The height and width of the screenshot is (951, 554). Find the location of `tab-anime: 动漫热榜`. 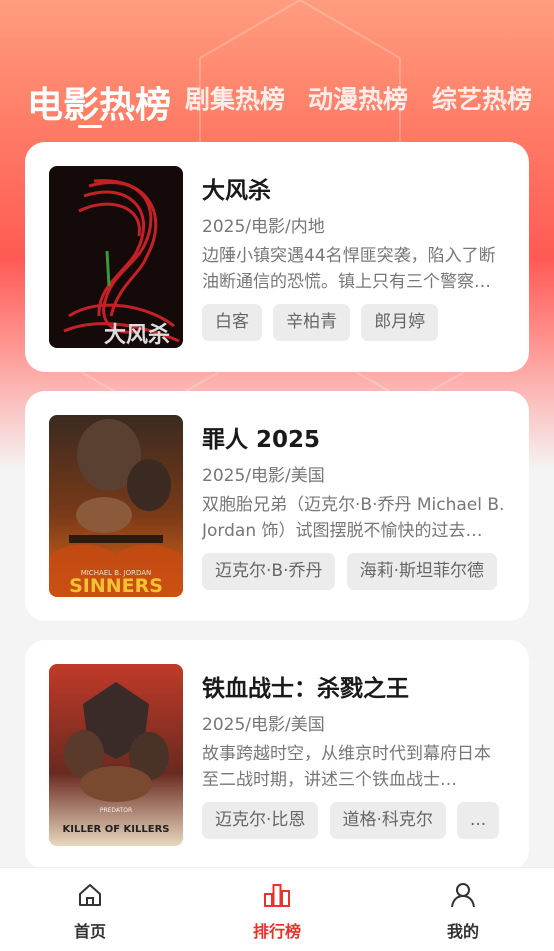

tab-anime: 动漫热榜 is located at coordinates (358, 98).